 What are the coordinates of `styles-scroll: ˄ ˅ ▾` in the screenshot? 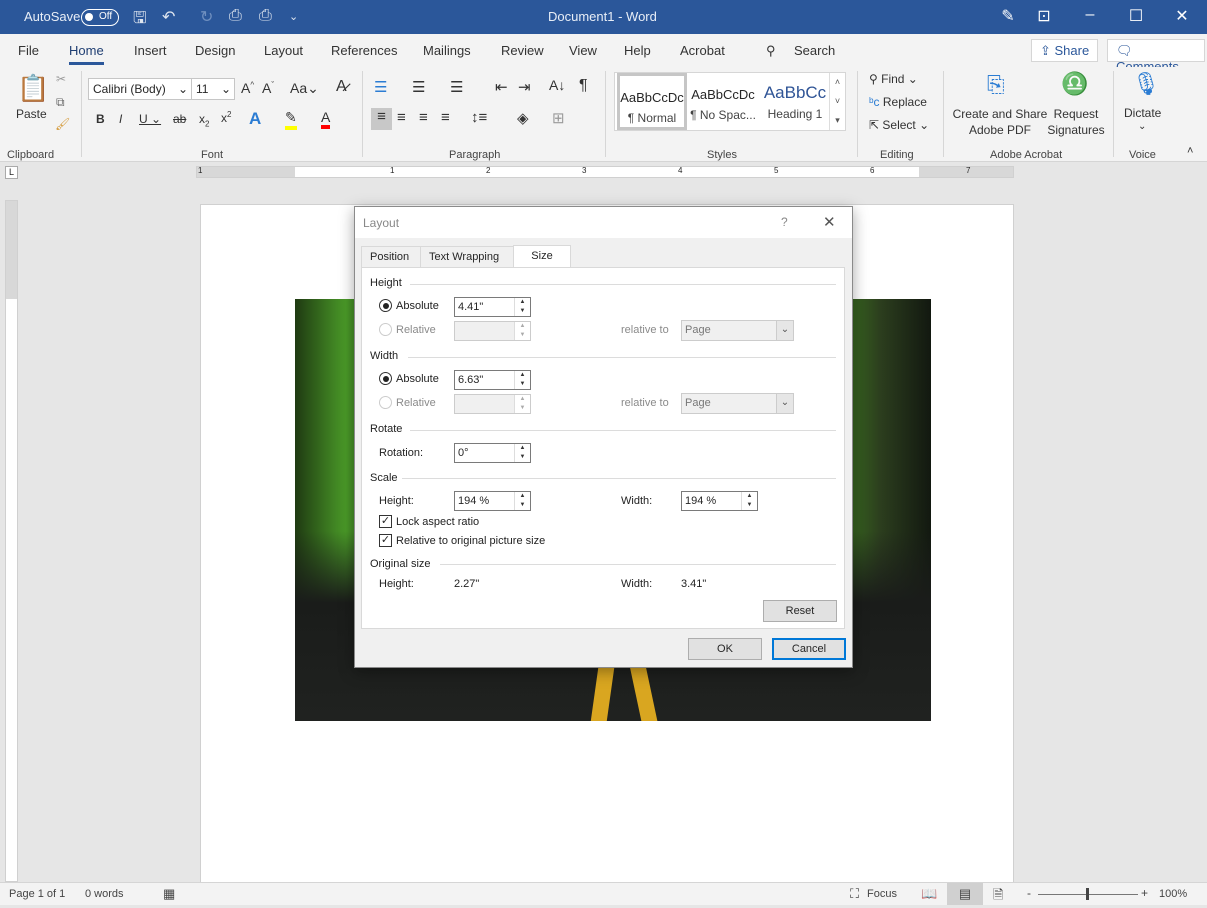 It's located at (837, 101).